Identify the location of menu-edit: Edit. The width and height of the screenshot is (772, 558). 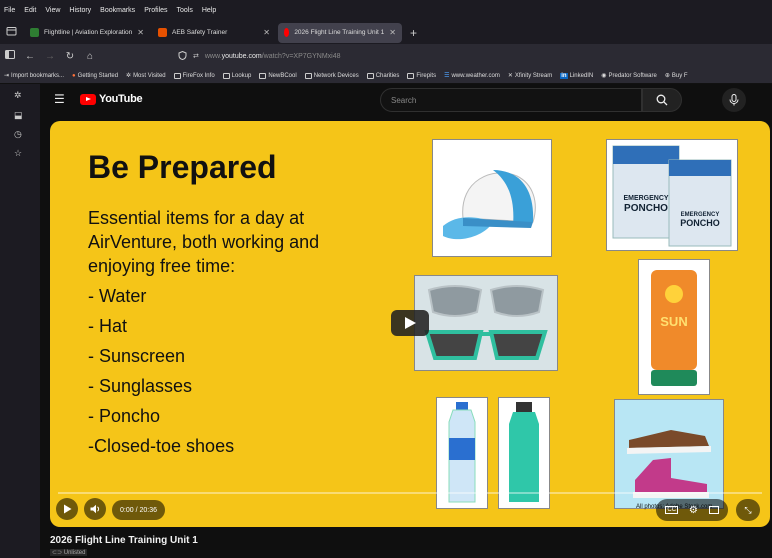
(30, 10).